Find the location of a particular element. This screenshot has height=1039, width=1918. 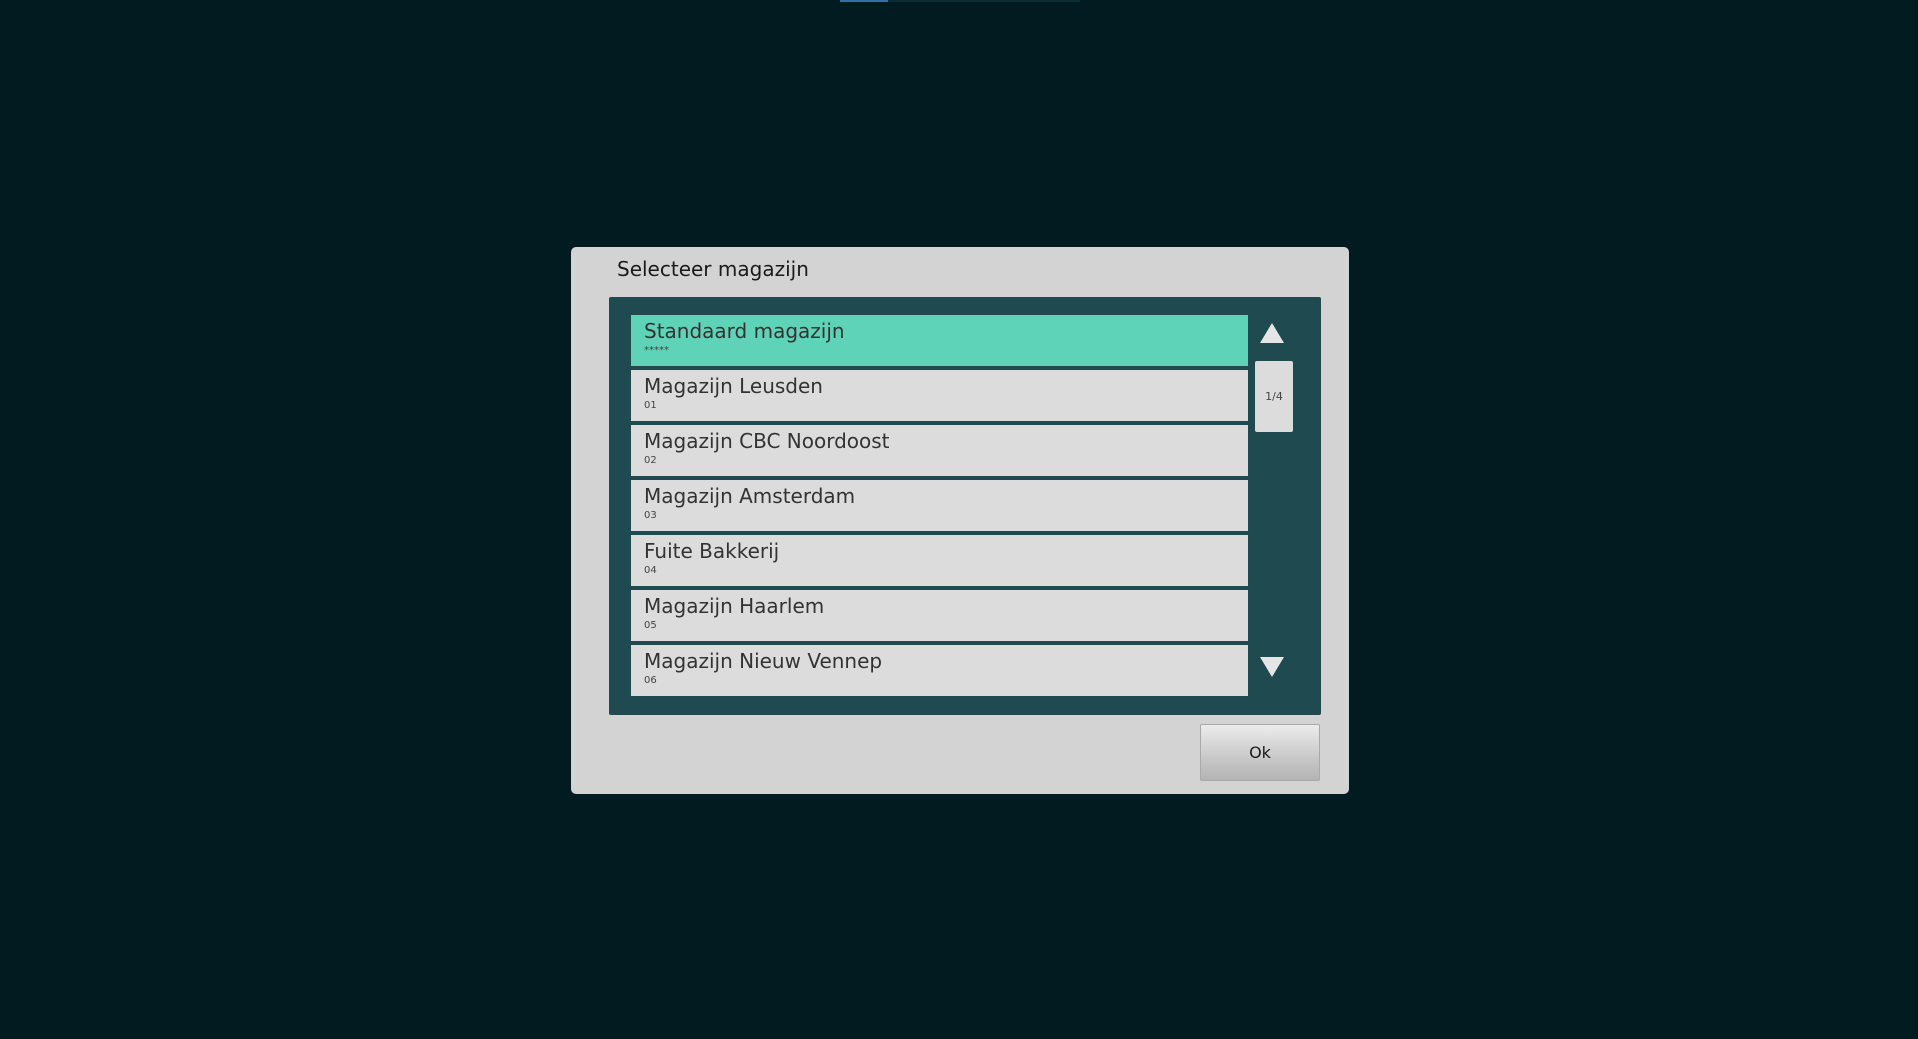

item-code: 03 is located at coordinates (650, 515).